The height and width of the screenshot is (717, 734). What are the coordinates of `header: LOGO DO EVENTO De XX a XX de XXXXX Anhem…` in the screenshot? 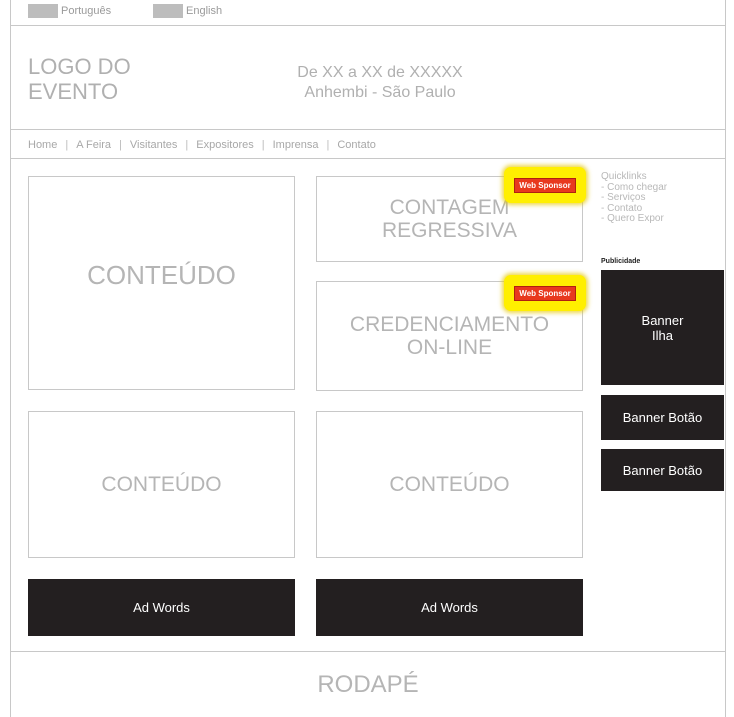 It's located at (368, 78).